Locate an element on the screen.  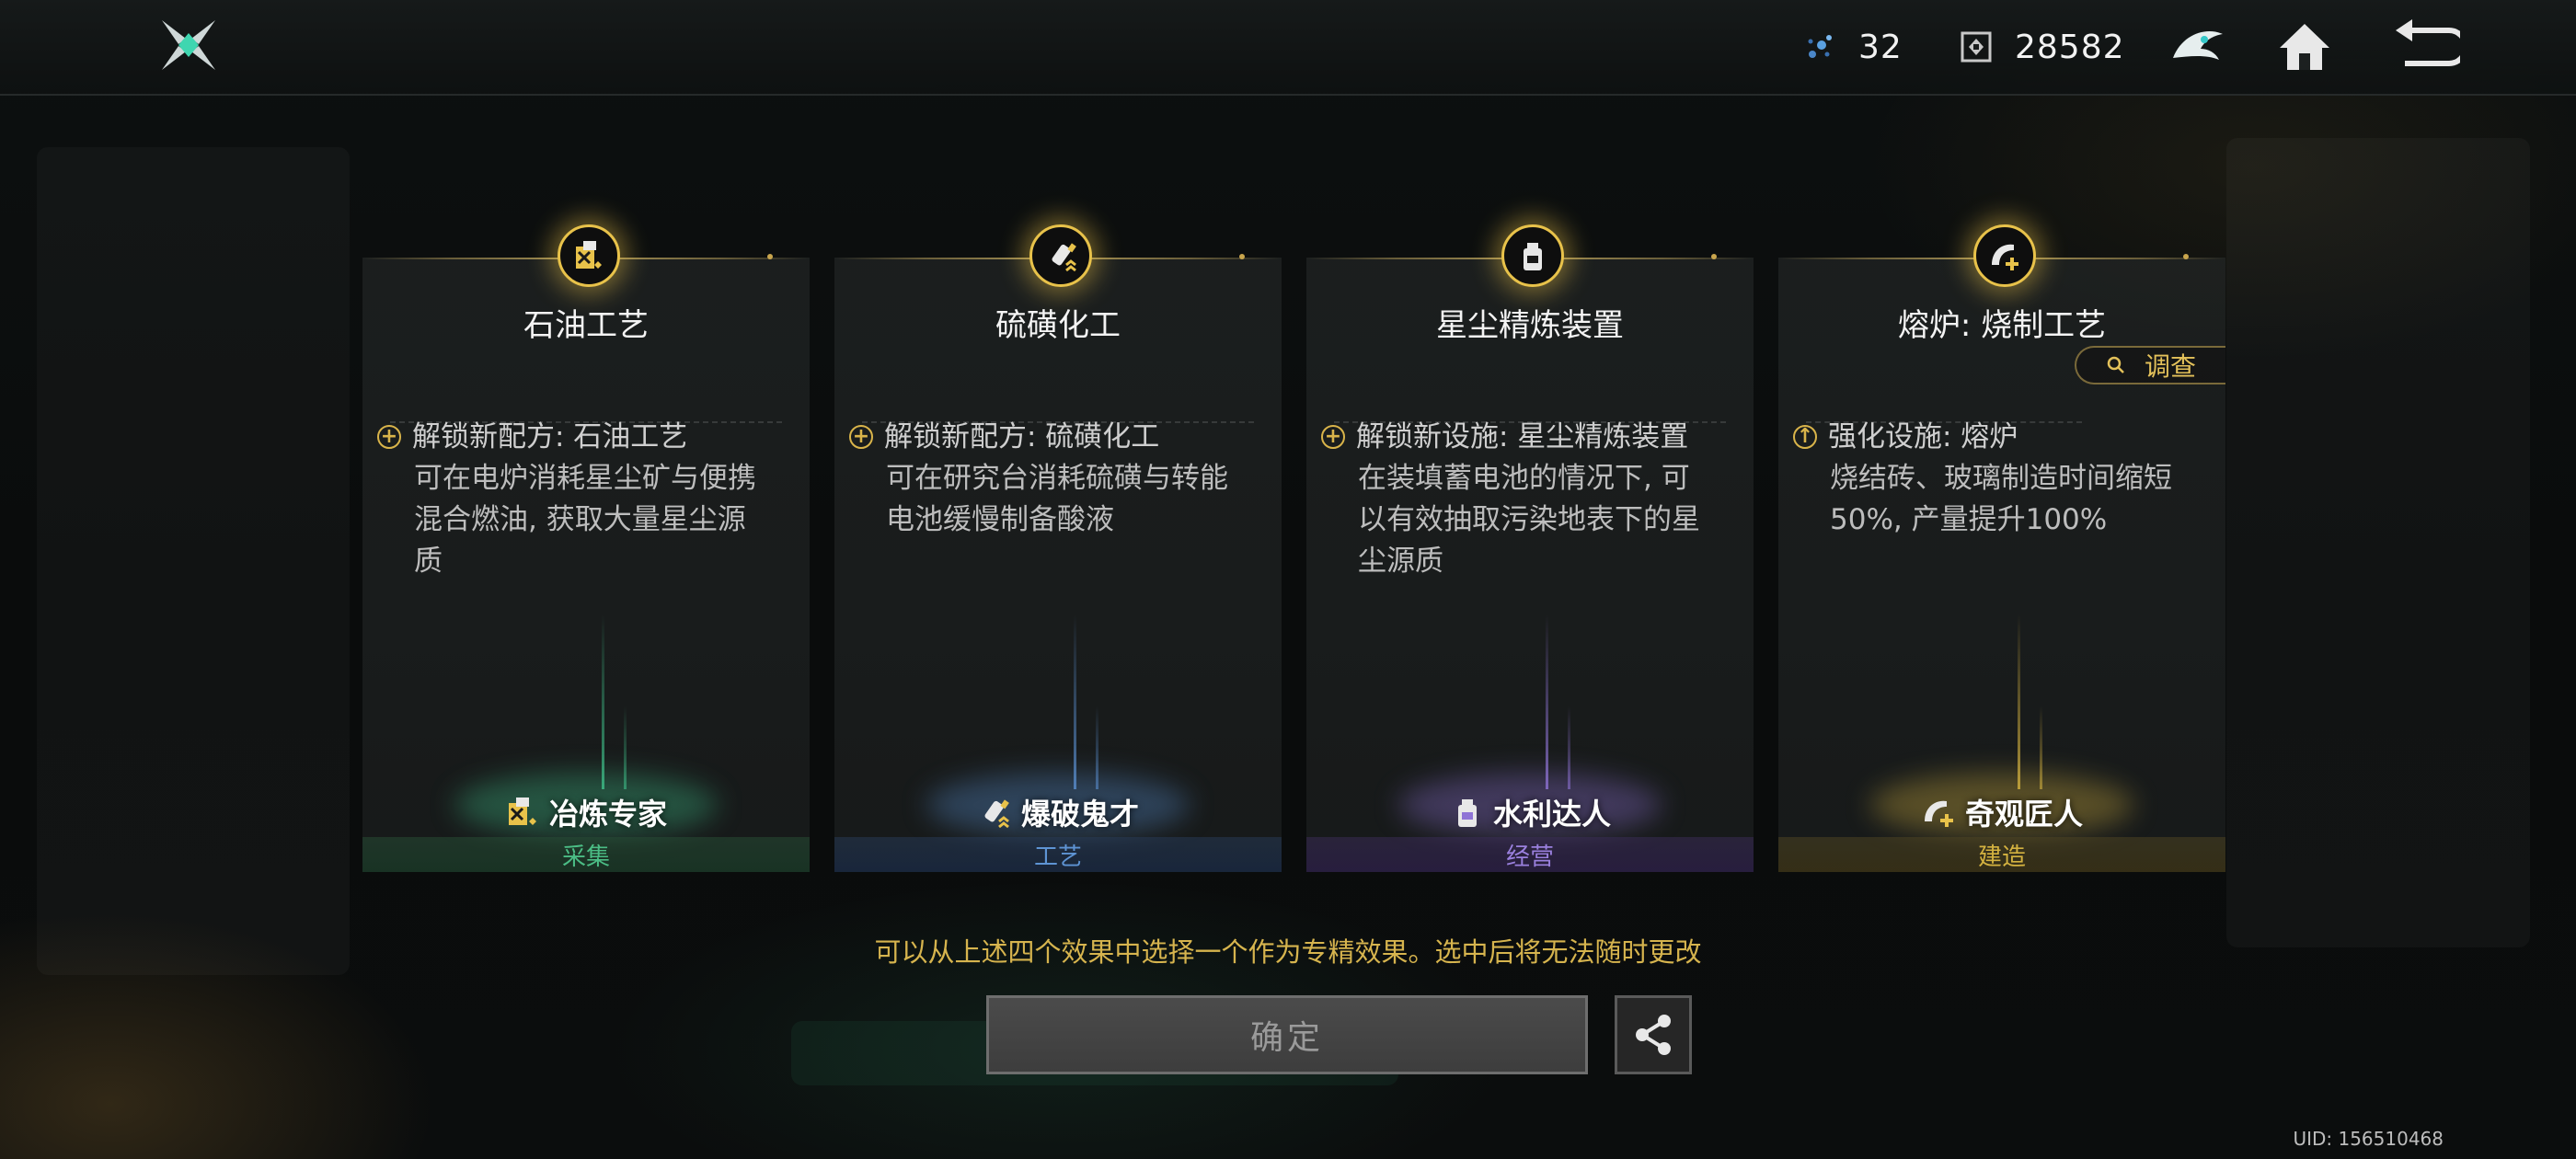
effect-line: 尘源质 is located at coordinates (1400, 561).